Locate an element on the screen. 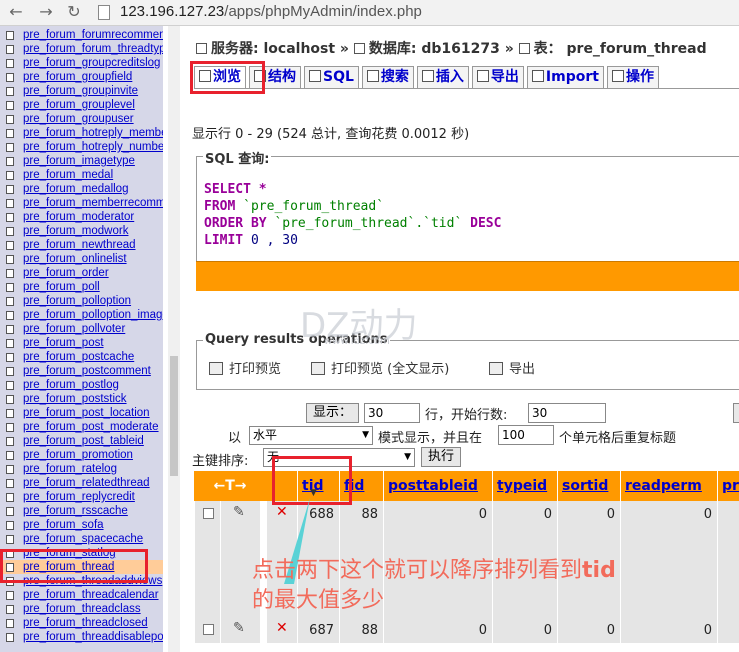  start-row-input: 30 is located at coordinates (567, 413).